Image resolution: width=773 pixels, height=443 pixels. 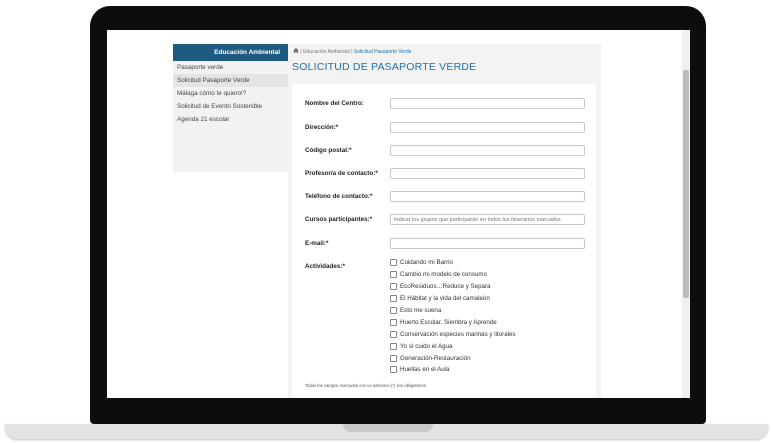 What do you see at coordinates (339, 219) in the screenshot?
I see `cursos-label: Cursos participantes:*` at bounding box center [339, 219].